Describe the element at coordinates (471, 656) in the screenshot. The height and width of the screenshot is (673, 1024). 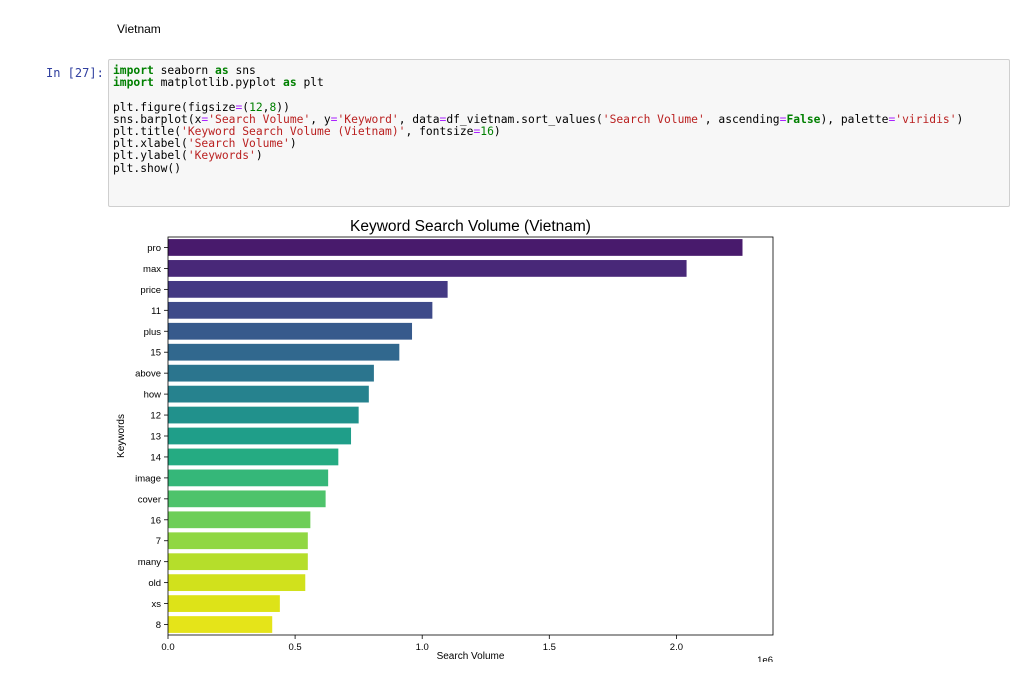
I see `x-axis-label: Search Volume` at that location.